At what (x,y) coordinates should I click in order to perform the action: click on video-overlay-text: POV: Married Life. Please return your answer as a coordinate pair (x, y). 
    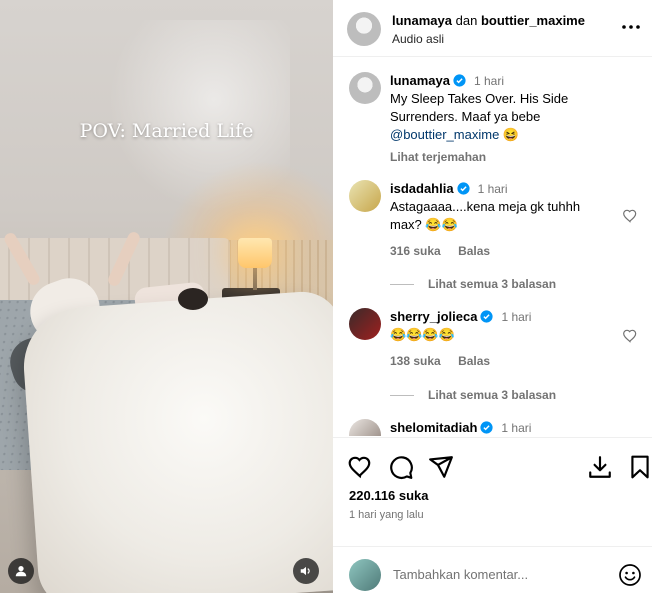
    Looking at the image, I should click on (166, 131).